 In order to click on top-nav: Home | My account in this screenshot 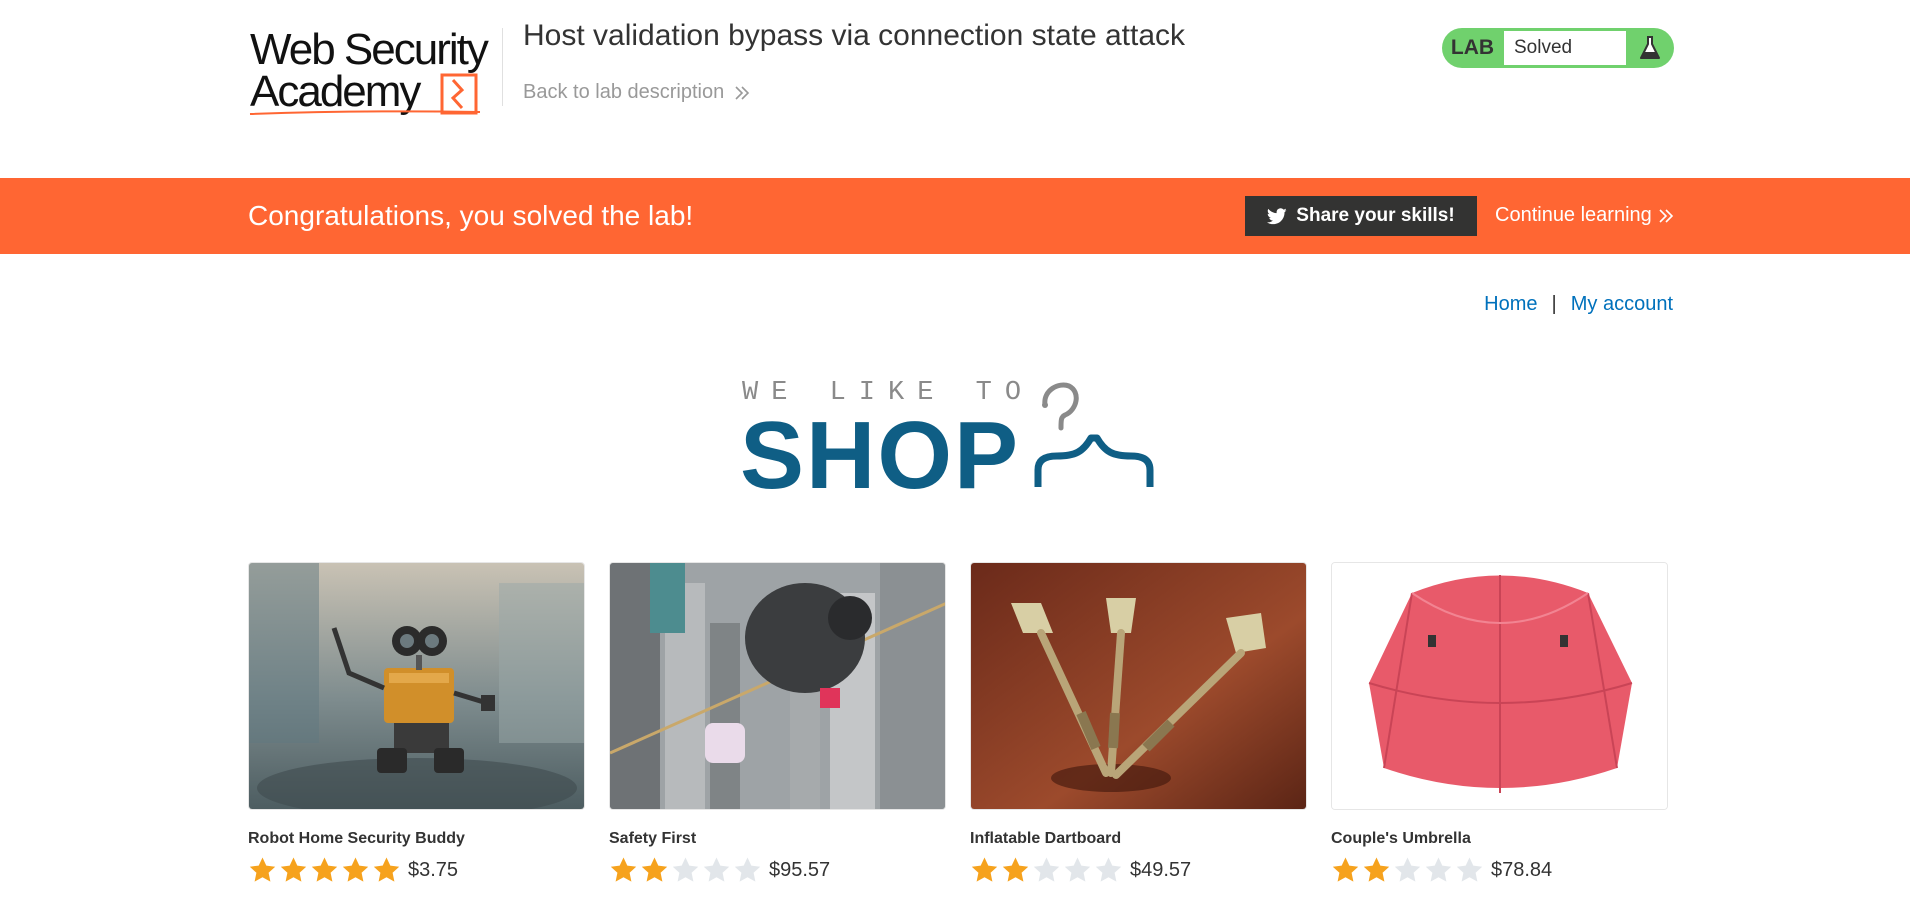, I will do `click(1578, 304)`.